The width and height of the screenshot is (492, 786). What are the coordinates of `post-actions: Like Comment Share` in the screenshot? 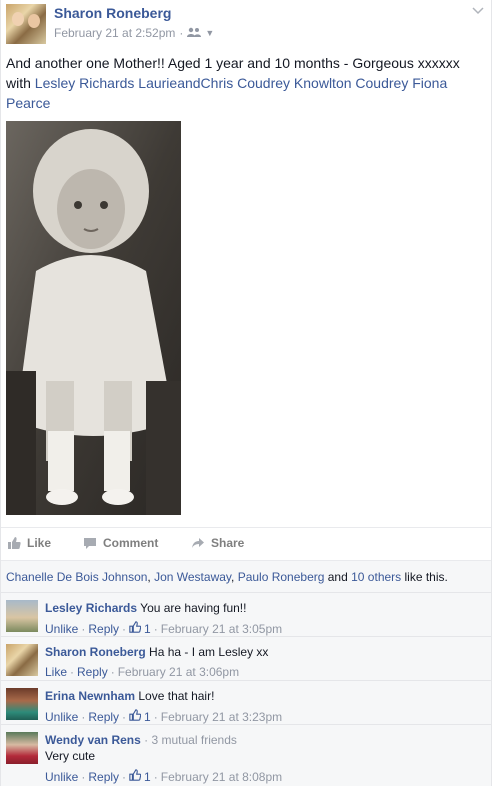 It's located at (246, 543).